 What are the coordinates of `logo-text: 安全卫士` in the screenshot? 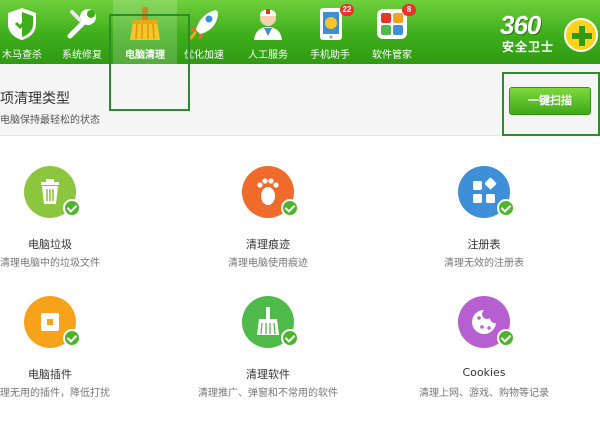 It's located at (528, 47).